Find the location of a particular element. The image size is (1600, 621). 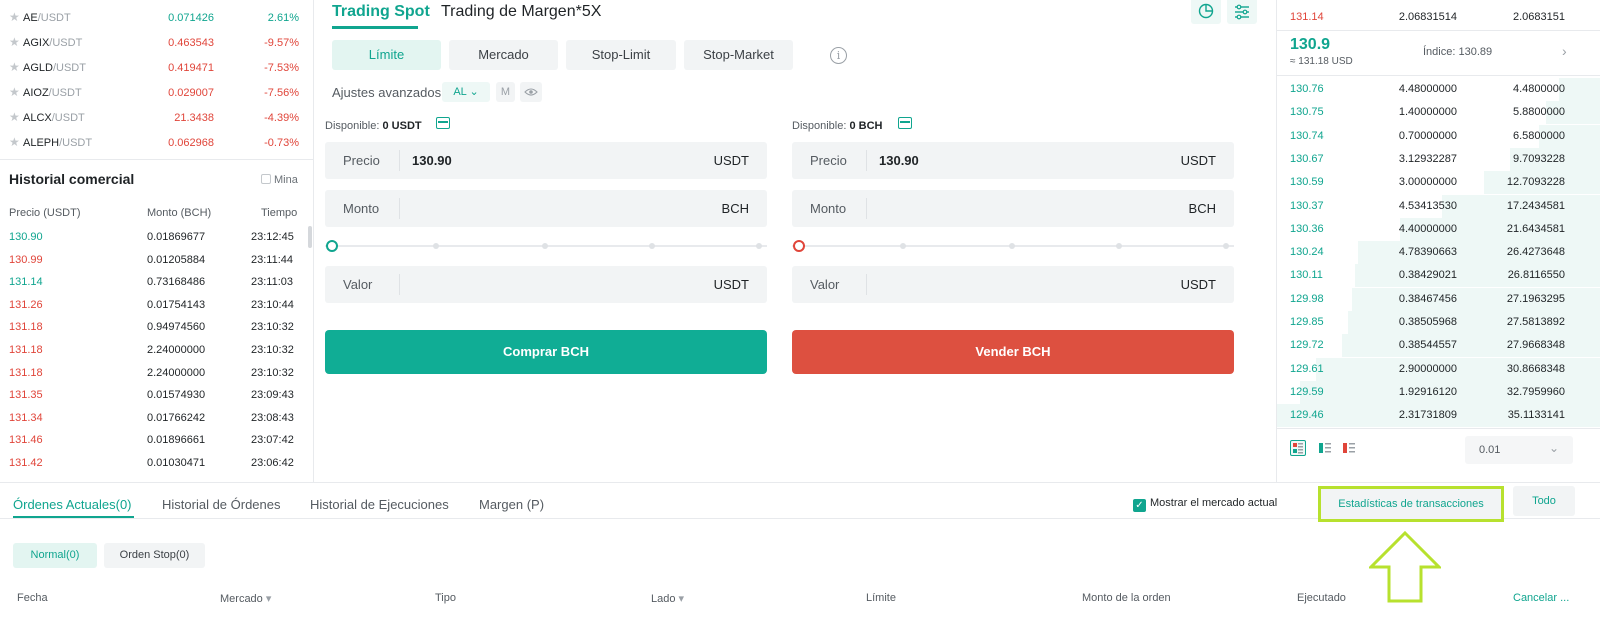

buy-price-field: Precio 130.90 USDT is located at coordinates (546, 160).